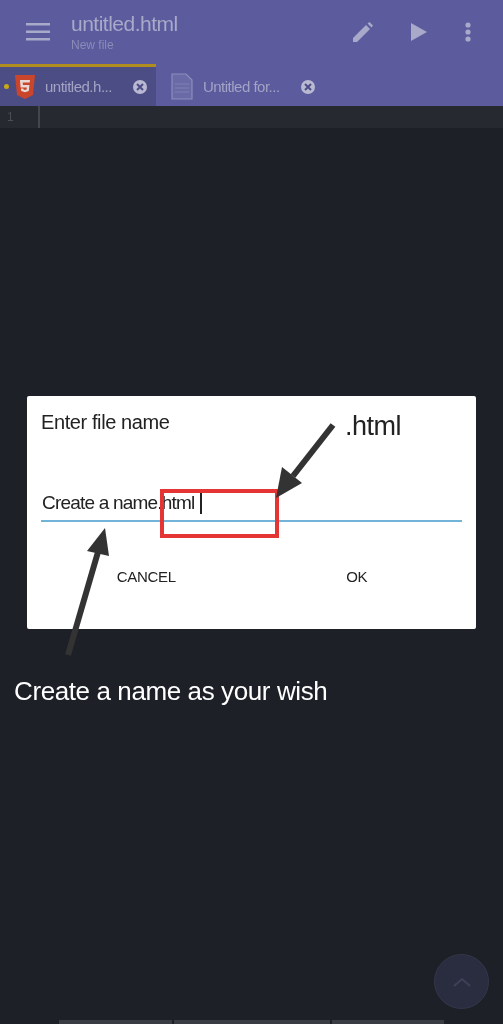  I want to click on chevron-up-icon, so click(461, 981).